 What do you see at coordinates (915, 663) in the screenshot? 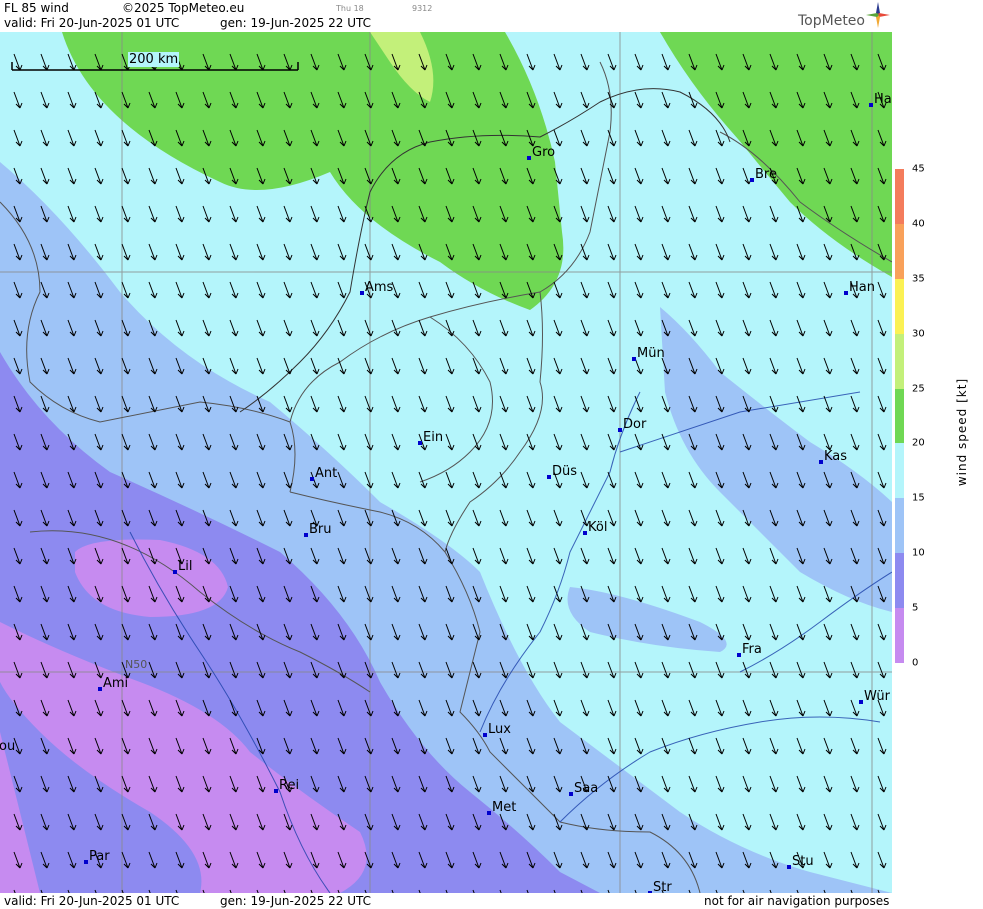
I see `legend-tick: 0` at bounding box center [915, 663].